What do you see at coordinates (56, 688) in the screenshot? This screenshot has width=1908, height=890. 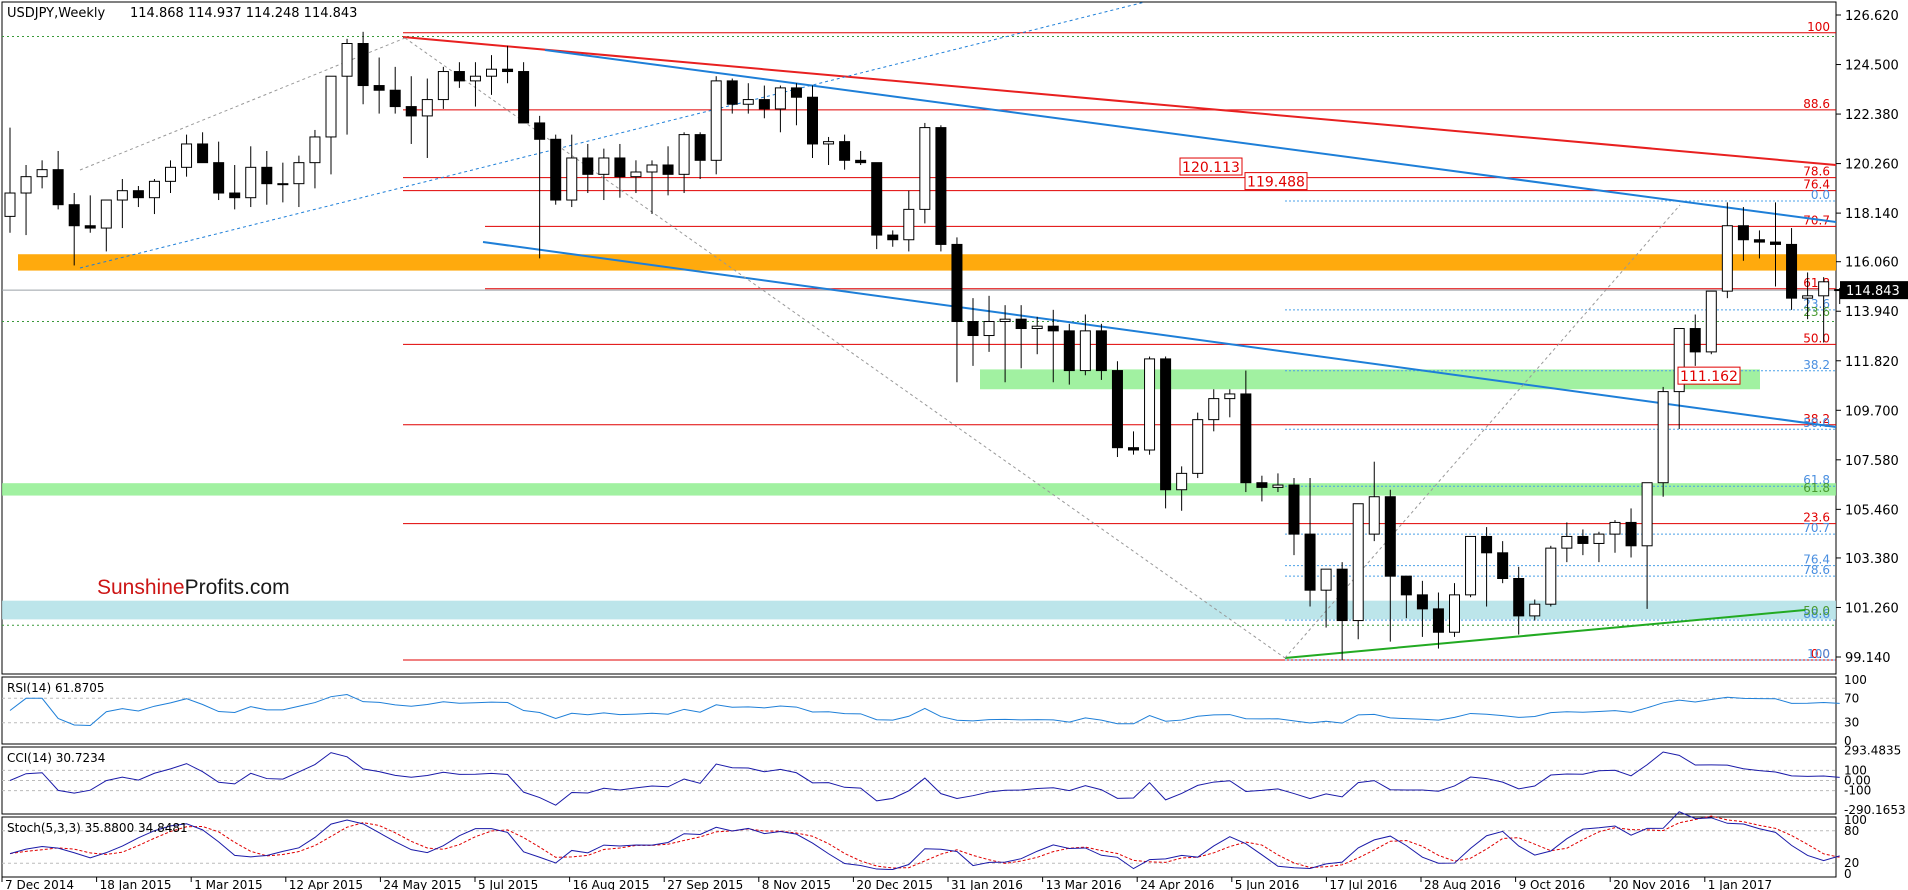 I see `rsi-label: RSI(14) 61.8705` at bounding box center [56, 688].